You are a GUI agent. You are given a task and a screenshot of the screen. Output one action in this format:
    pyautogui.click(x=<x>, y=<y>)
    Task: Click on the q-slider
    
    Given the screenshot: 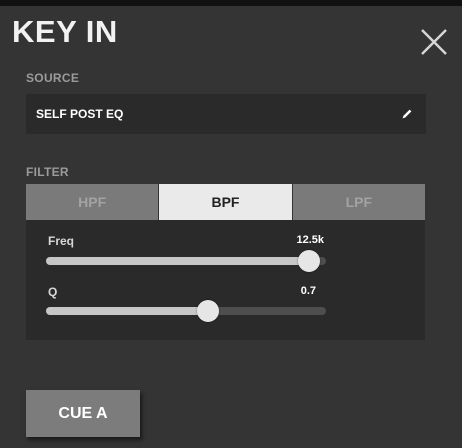 What is the action you would take?
    pyautogui.click(x=186, y=311)
    